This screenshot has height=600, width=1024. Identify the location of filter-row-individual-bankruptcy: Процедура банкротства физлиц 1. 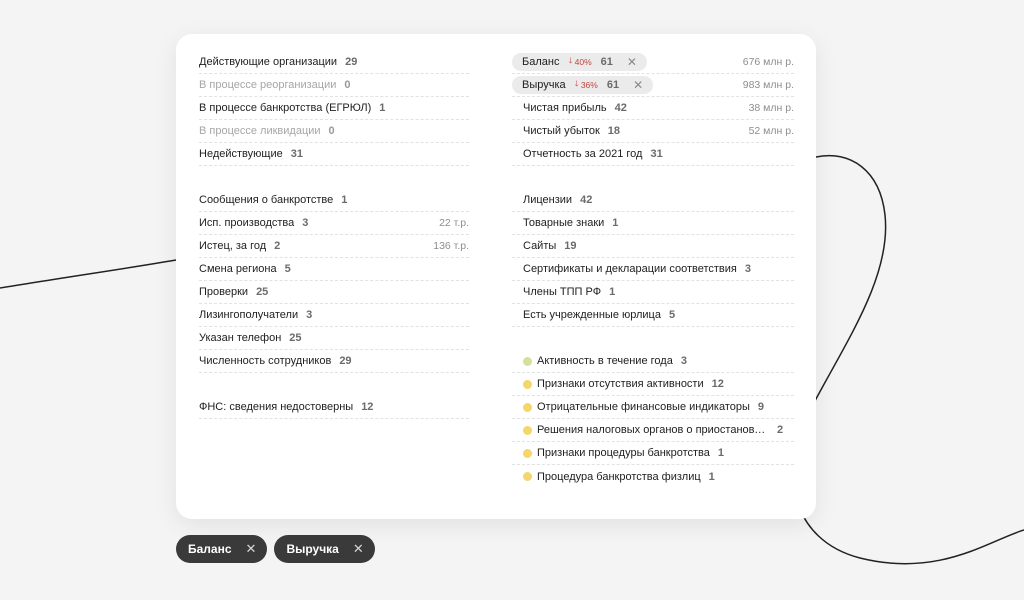
(653, 476).